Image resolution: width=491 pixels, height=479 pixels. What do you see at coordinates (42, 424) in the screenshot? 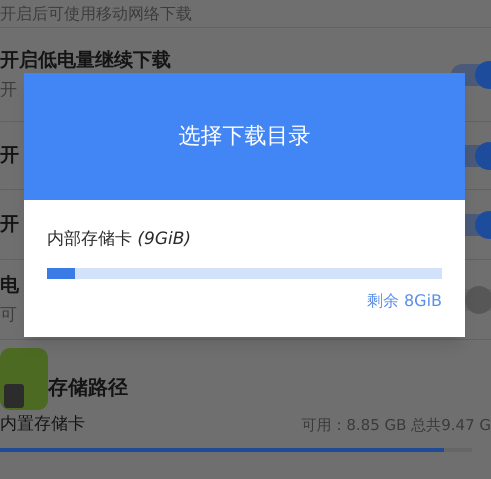
I see `storage-name: 内置存储卡` at bounding box center [42, 424].